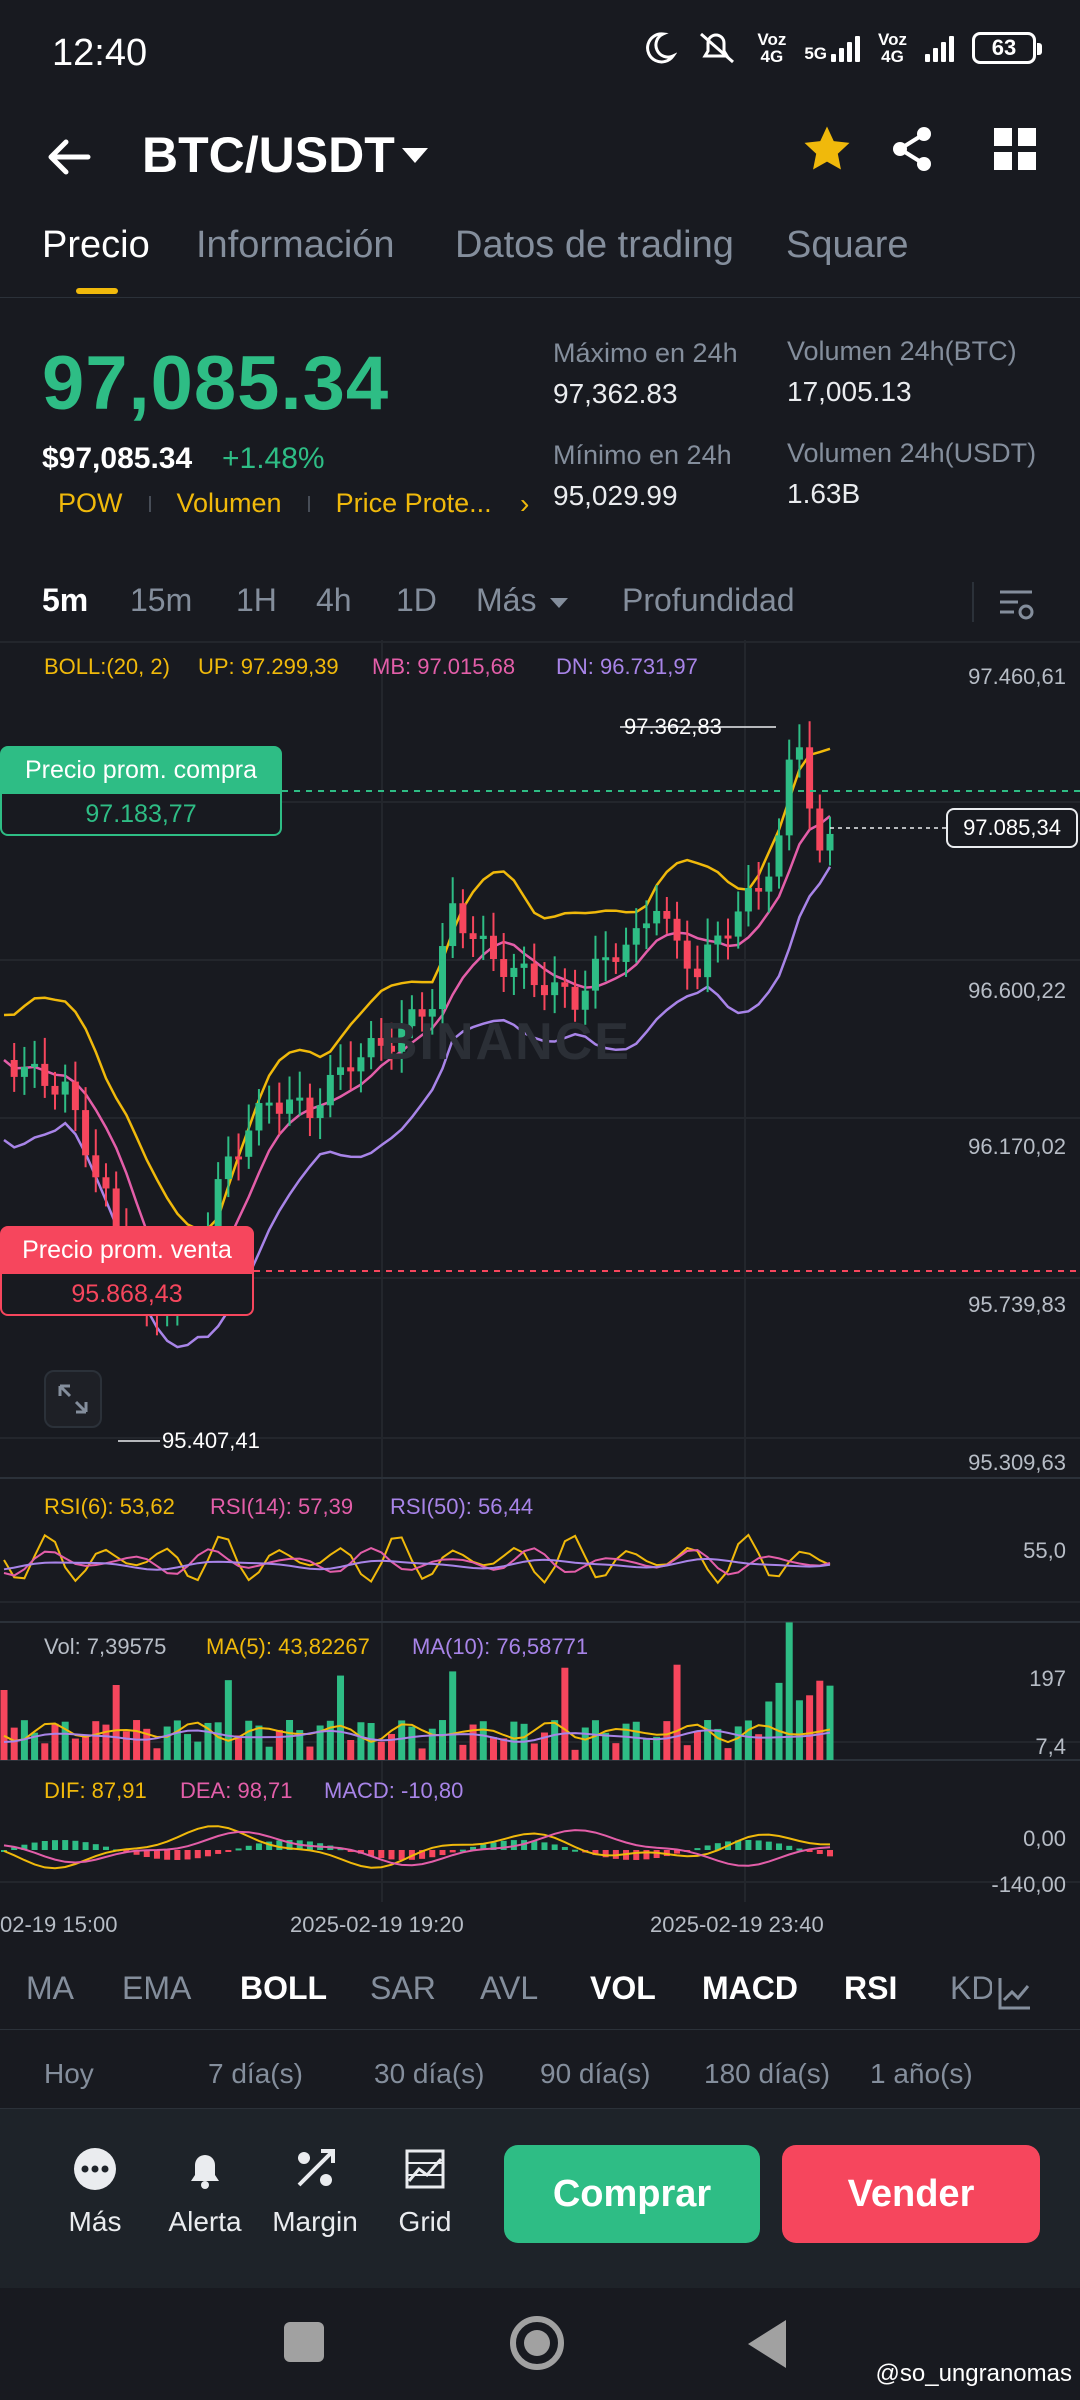  What do you see at coordinates (141, 791) in the screenshot?
I see `avg-buy-price-box: Precio prom. compra 97.183,77` at bounding box center [141, 791].